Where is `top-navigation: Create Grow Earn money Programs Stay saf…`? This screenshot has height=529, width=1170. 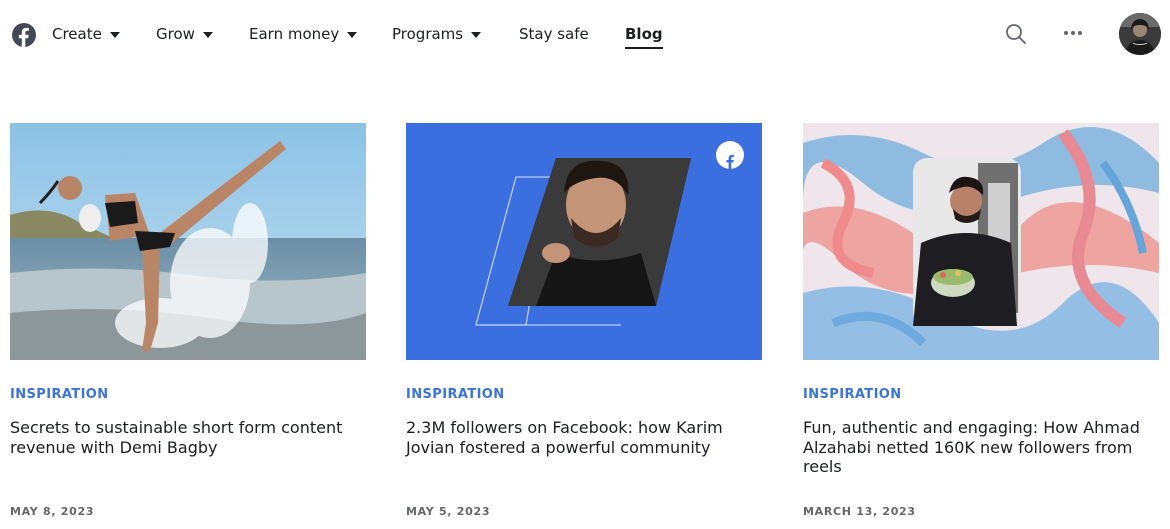 top-navigation: Create Grow Earn money Programs Stay saf… is located at coordinates (585, 34).